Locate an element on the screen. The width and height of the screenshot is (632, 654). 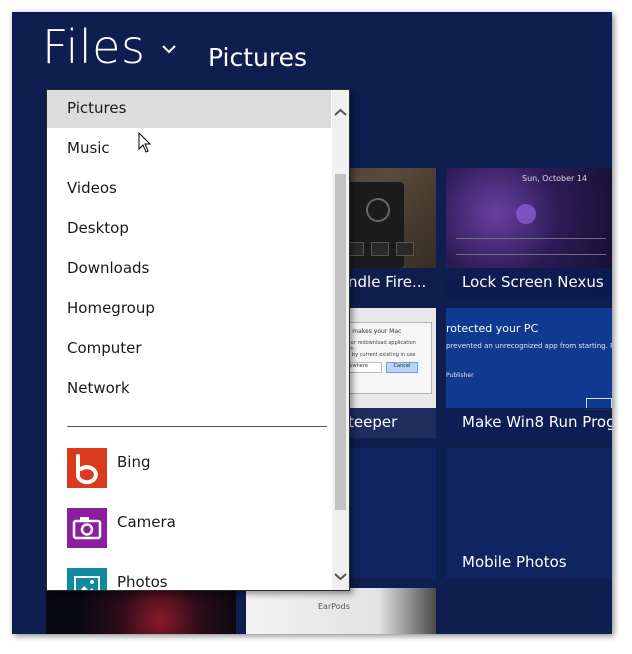
dropdown-app-photos: Photos is located at coordinates (189, 579).